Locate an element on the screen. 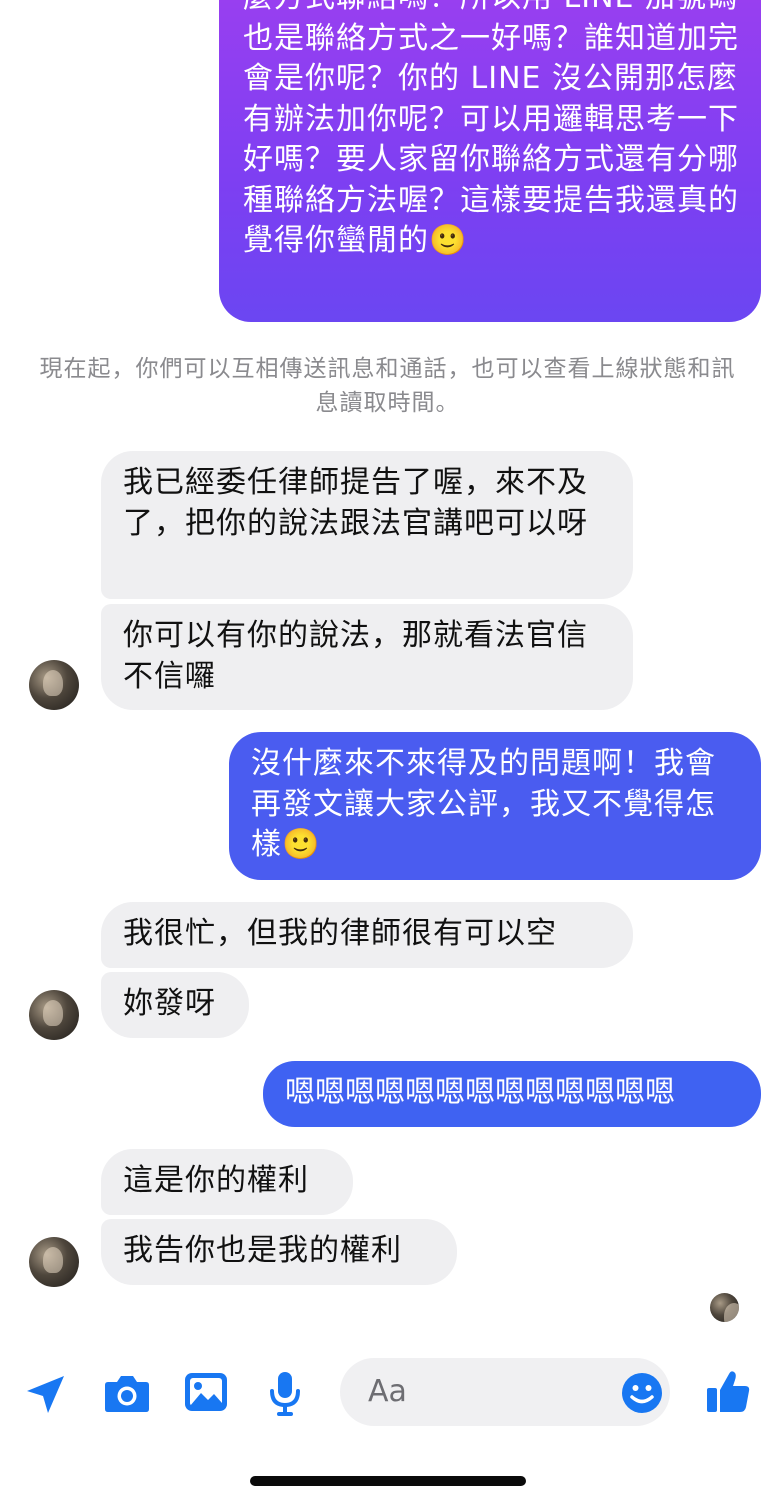 This screenshot has width=775, height=1500. message-incoming: 我已經委任律師提告了喔，來不及了，把你的說法跟法官講吧可以呀 is located at coordinates (367, 525).